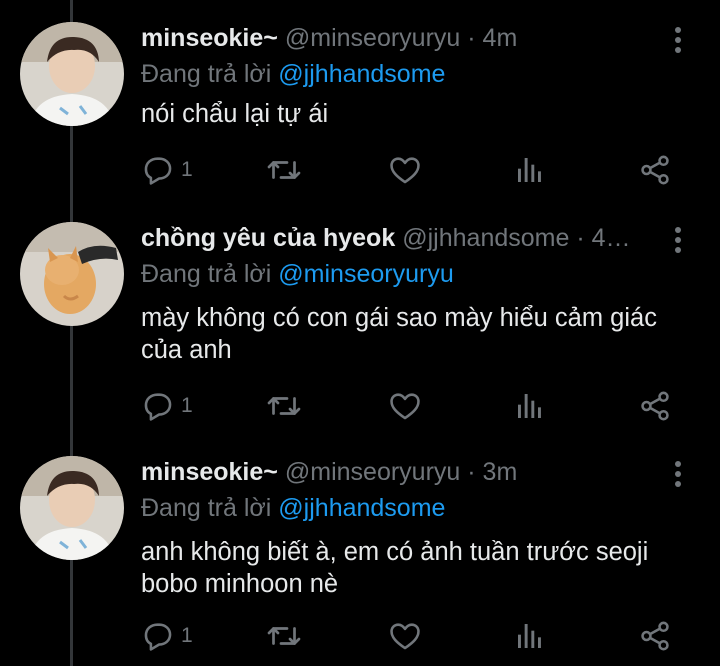  Describe the element at coordinates (268, 238) in the screenshot. I see `display-name: chồng yêu của hyeok` at that location.